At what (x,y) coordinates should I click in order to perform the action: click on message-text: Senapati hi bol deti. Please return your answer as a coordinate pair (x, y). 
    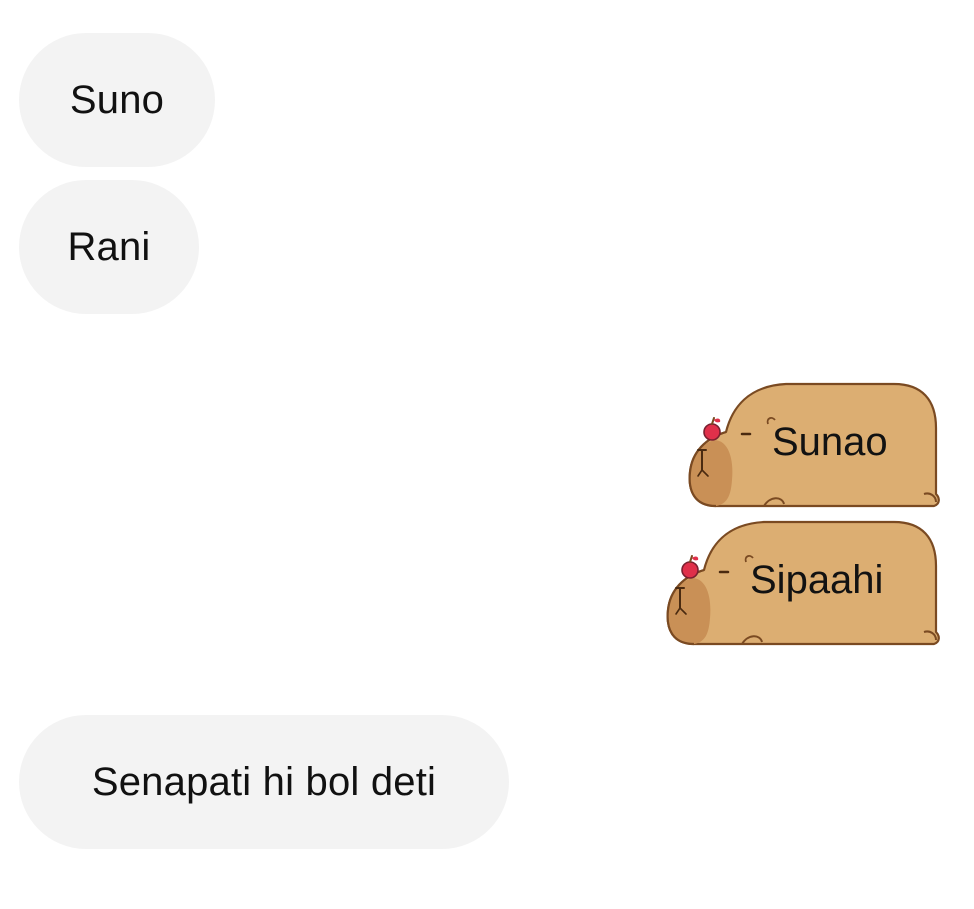
    Looking at the image, I should click on (264, 781).